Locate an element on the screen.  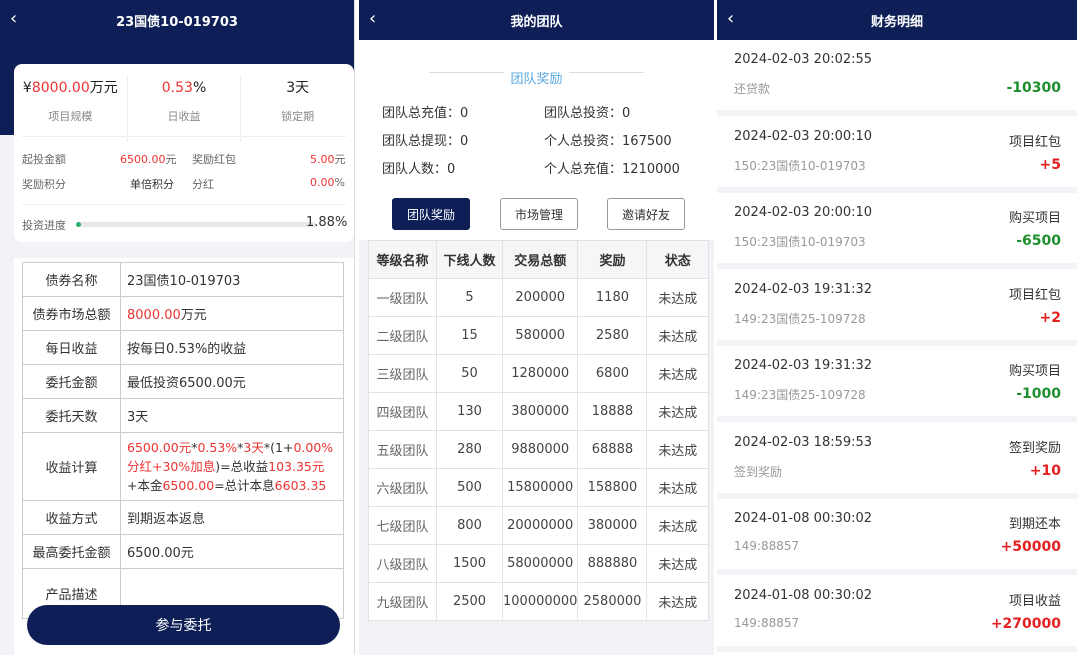
record-type: 到期还本 is located at coordinates (1034, 524).